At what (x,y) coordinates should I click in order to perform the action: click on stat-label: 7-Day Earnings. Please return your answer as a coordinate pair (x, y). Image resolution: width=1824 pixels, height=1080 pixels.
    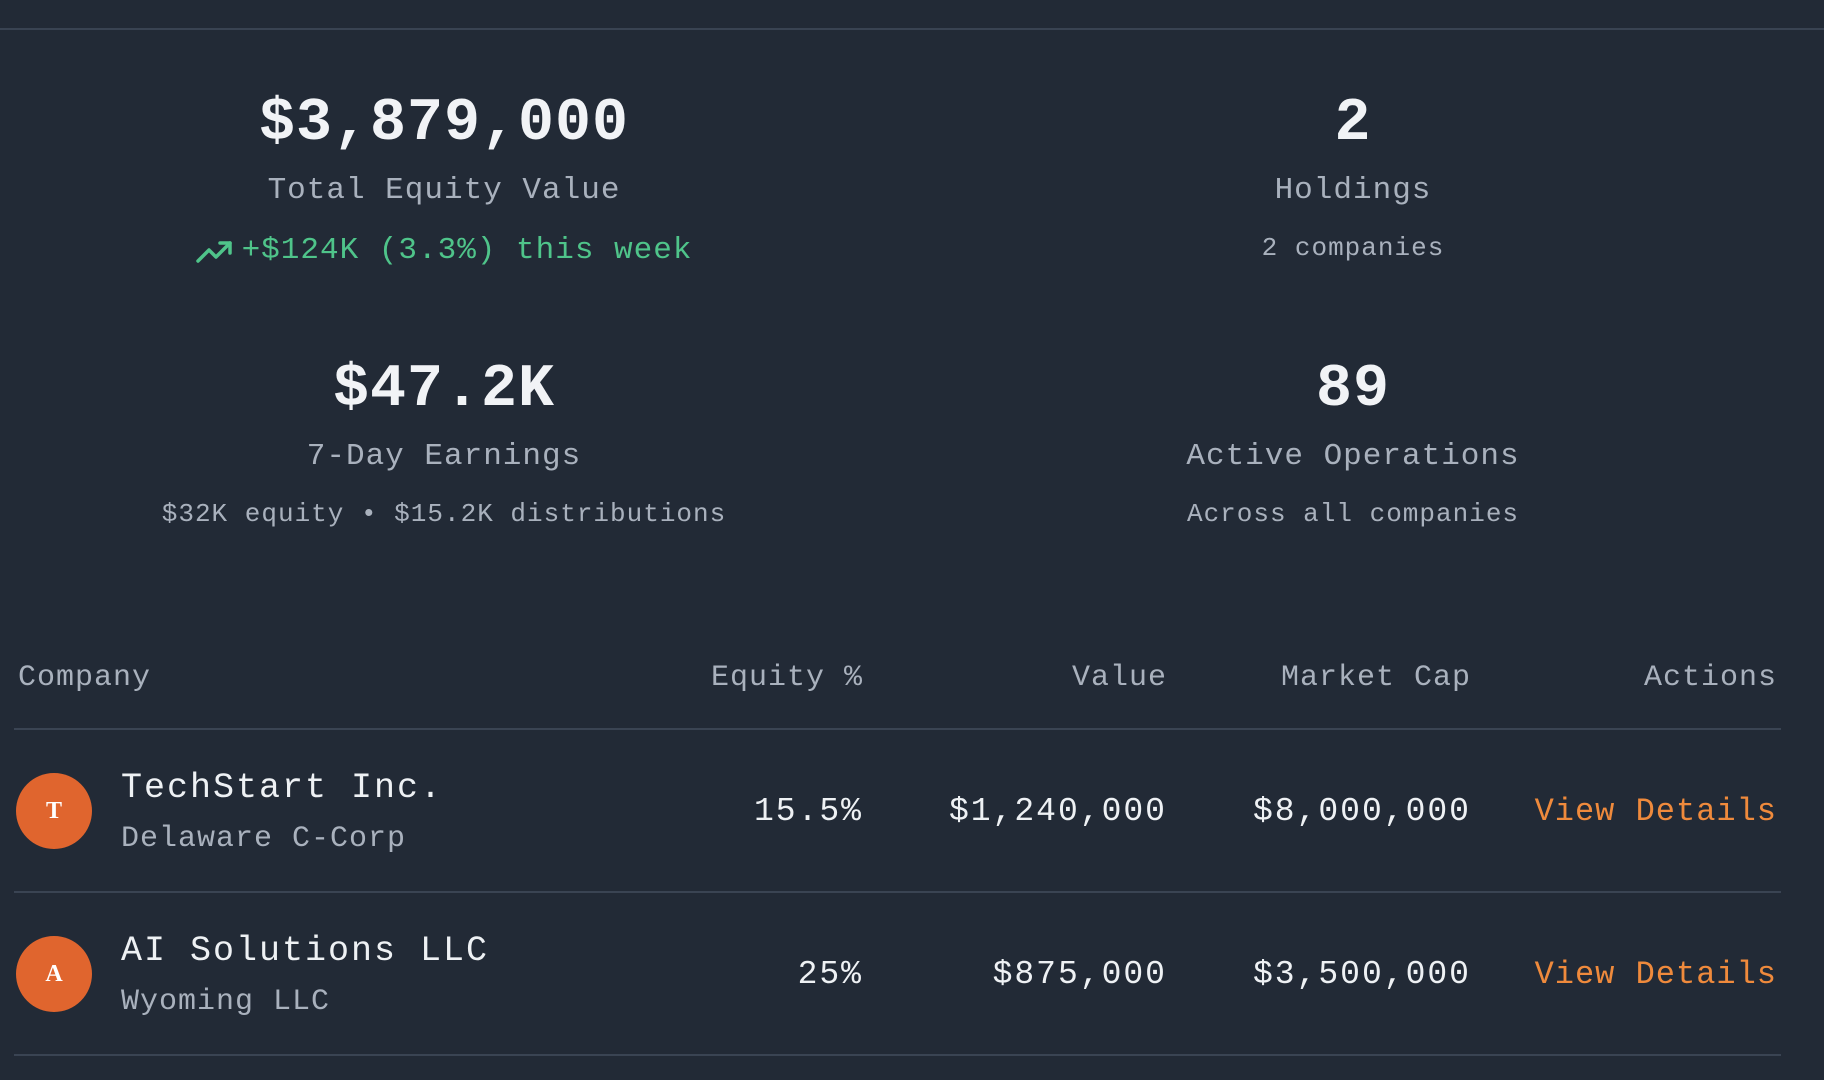
    Looking at the image, I should click on (444, 456).